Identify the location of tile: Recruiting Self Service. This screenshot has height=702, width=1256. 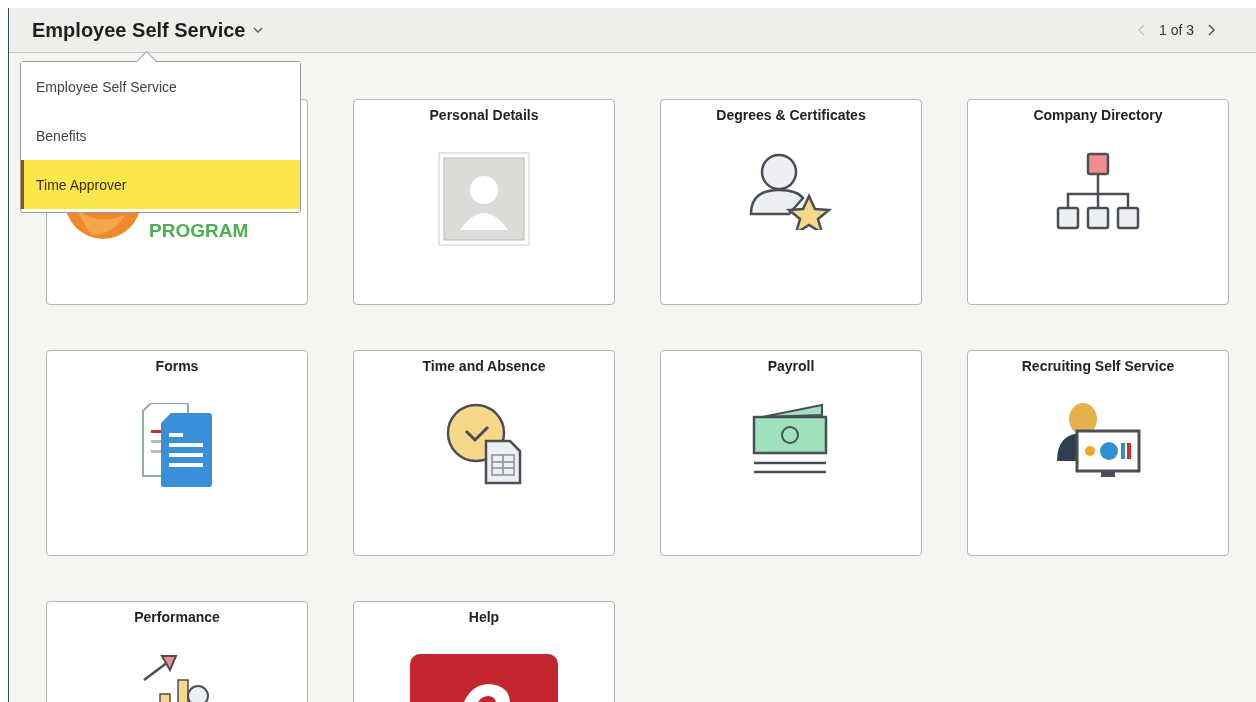
(1098, 453).